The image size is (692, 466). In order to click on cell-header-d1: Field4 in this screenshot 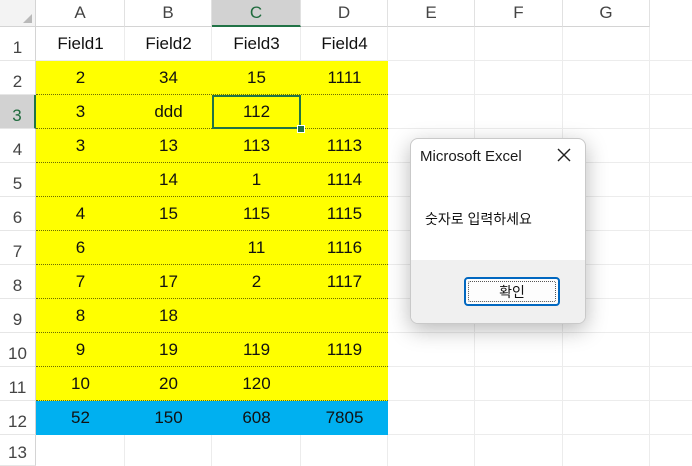, I will do `click(344, 44)`.